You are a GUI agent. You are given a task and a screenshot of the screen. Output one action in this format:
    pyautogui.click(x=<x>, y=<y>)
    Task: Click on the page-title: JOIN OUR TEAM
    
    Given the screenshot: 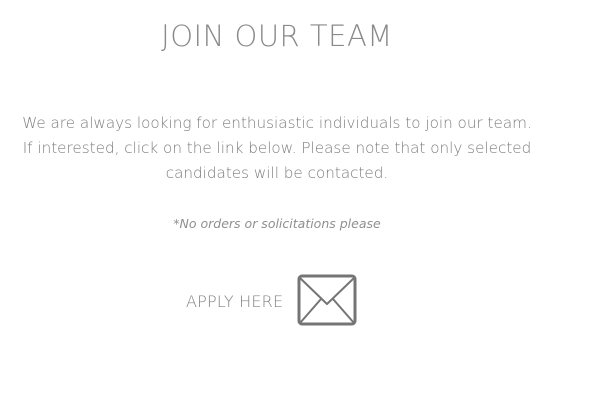 What is the action you would take?
    pyautogui.click(x=277, y=36)
    